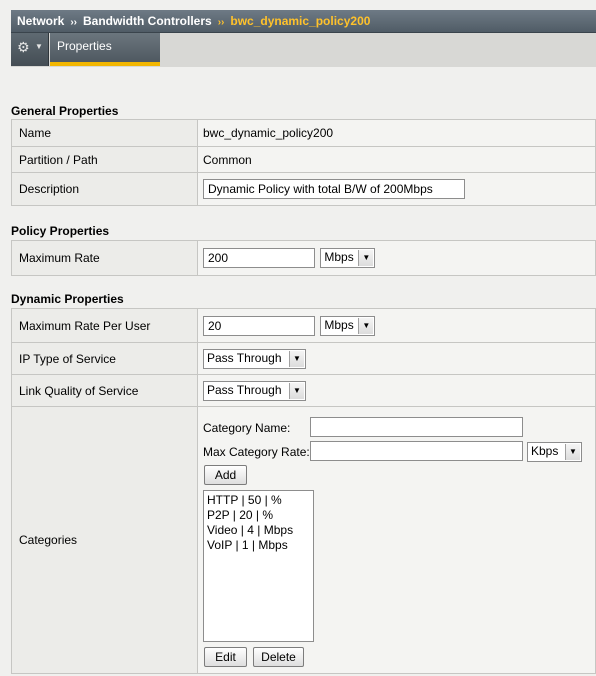 This screenshot has height=676, width=596. What do you see at coordinates (105, 49) in the screenshot?
I see `tab-properties: Properties` at bounding box center [105, 49].